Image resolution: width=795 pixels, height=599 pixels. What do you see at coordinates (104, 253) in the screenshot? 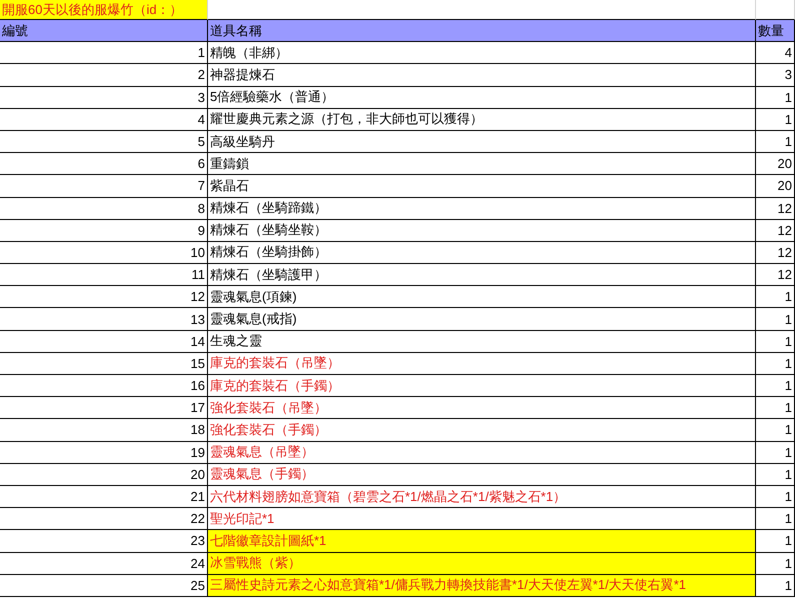
I see `table-cell: 10` at bounding box center [104, 253].